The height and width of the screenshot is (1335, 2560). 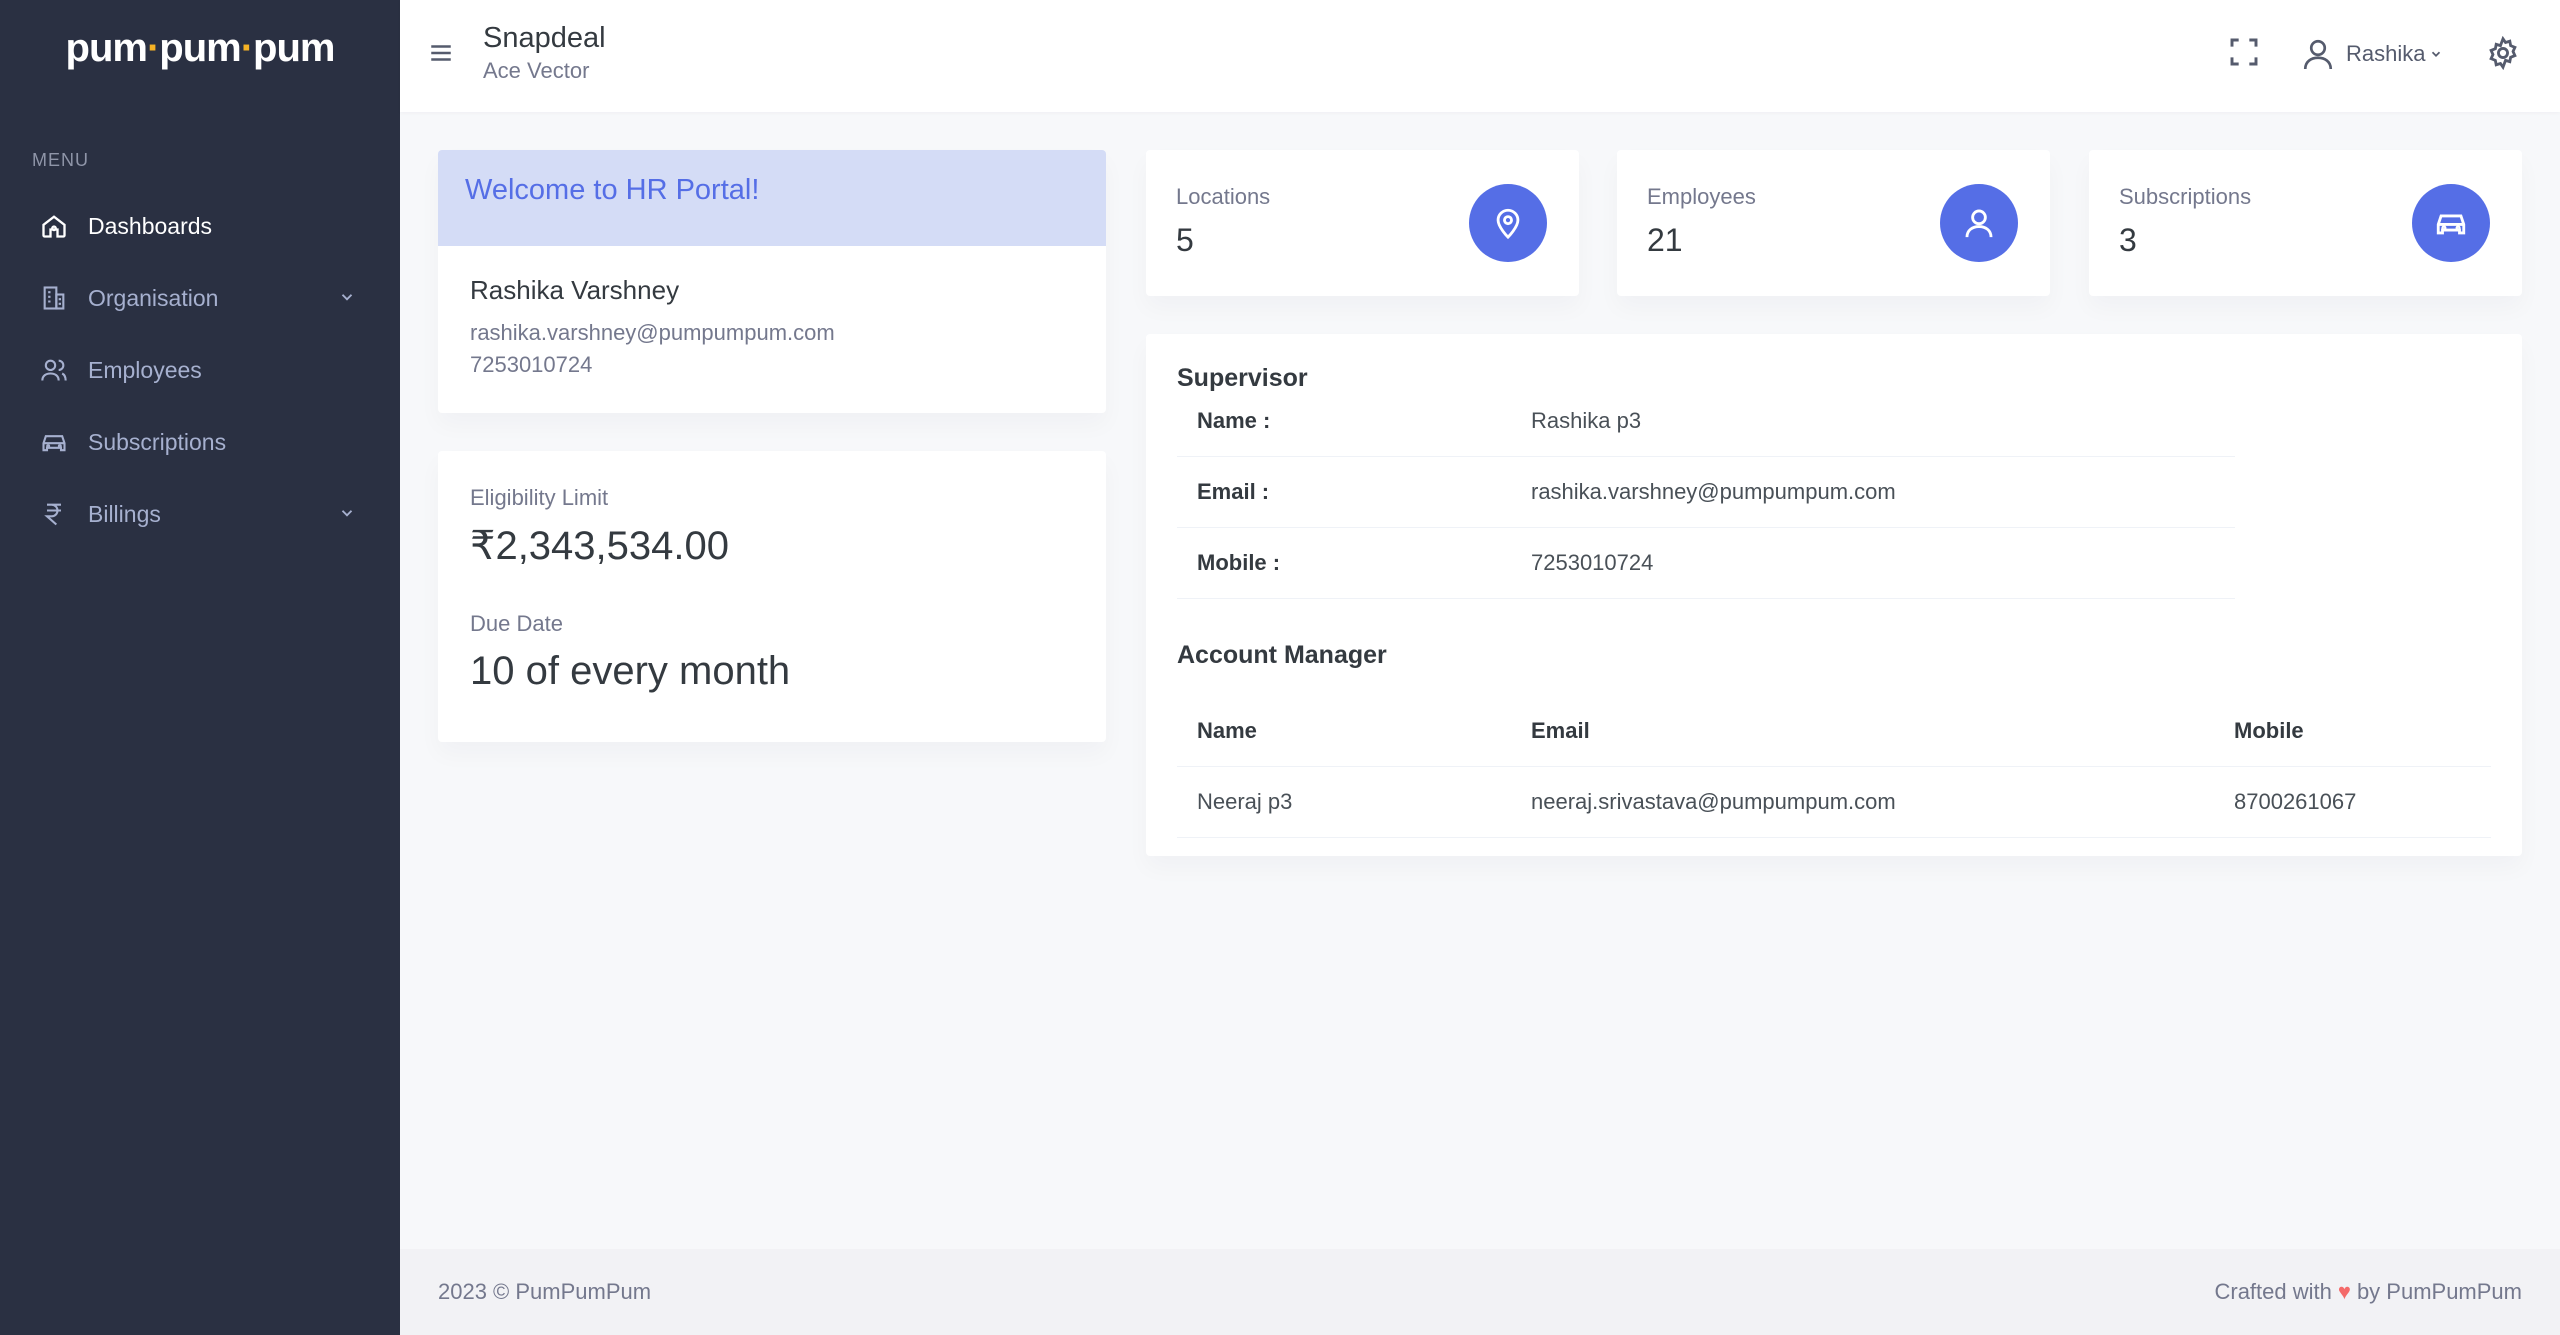 I want to click on stat-value: 5, so click(x=1185, y=240).